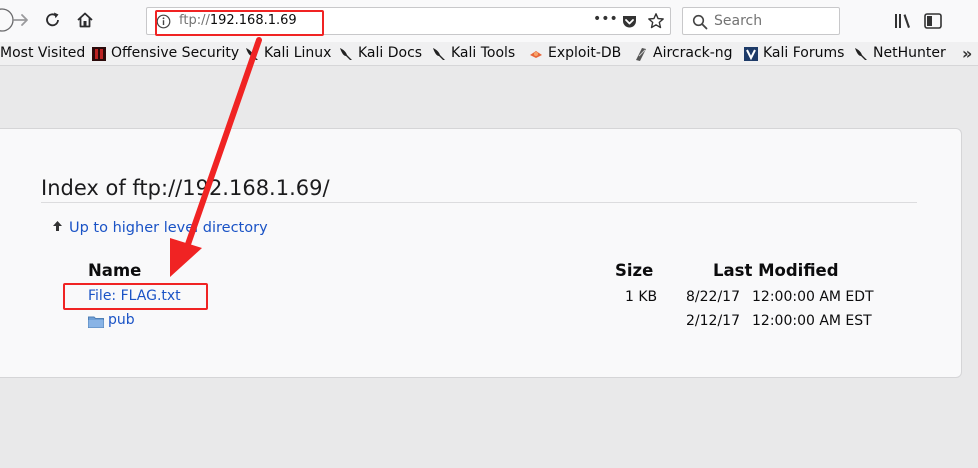 The image size is (978, 468). What do you see at coordinates (186, 257) in the screenshot?
I see `arrow-head` at bounding box center [186, 257].